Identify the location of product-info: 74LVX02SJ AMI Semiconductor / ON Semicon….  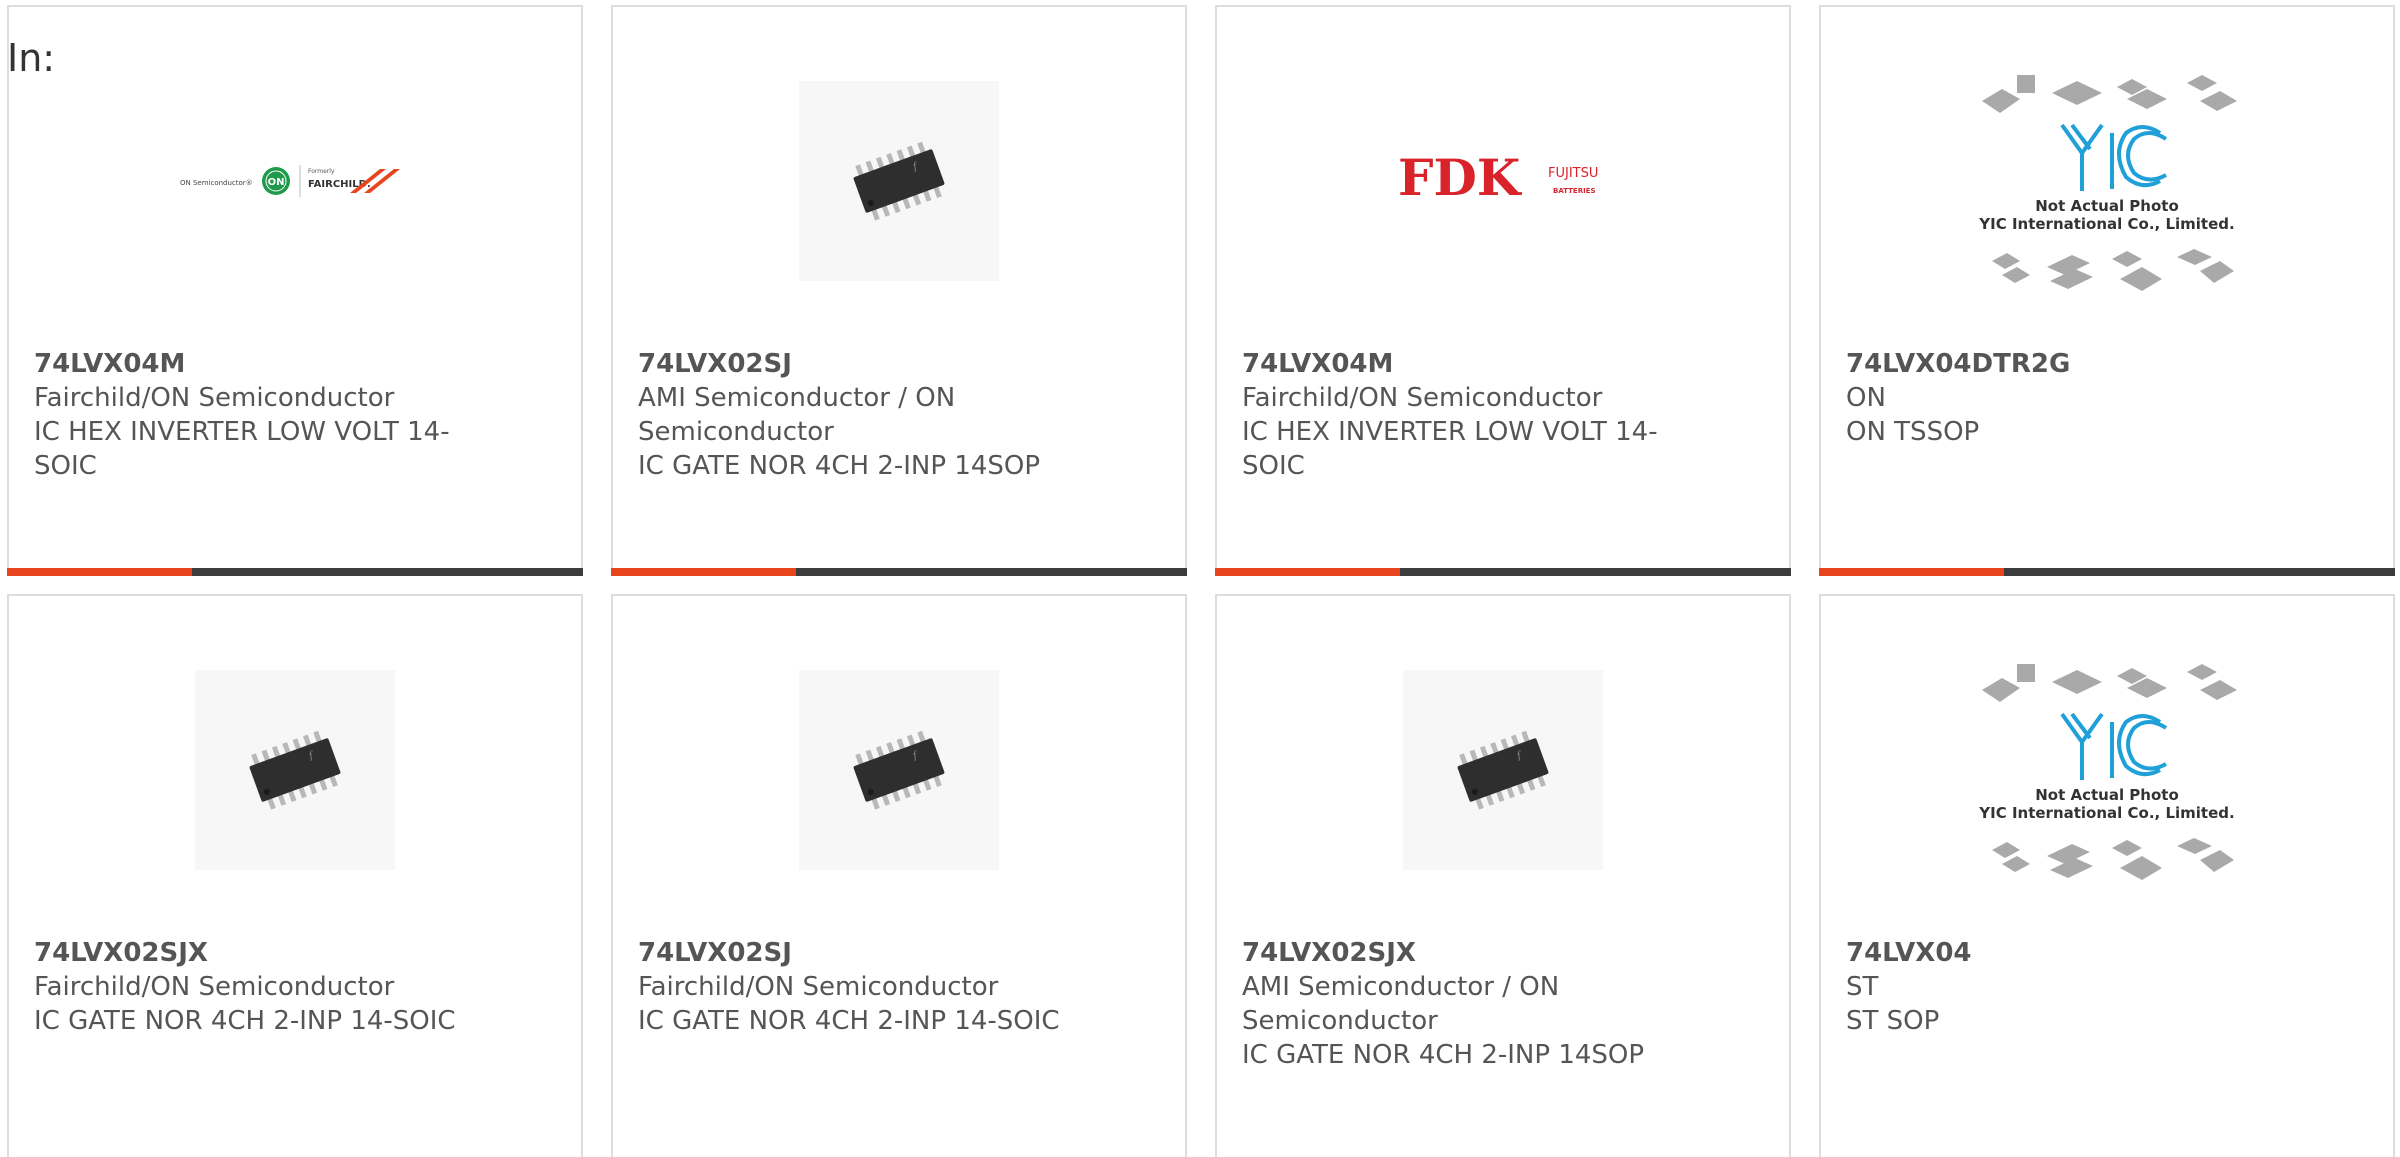
(853, 415).